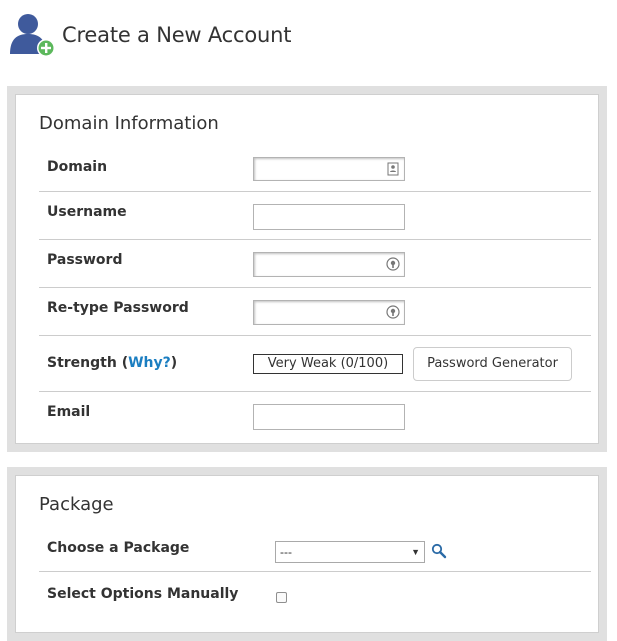 This screenshot has width=617, height=641. What do you see at coordinates (328, 364) in the screenshot?
I see `strength-meter: Very Weak (0/100)` at bounding box center [328, 364].